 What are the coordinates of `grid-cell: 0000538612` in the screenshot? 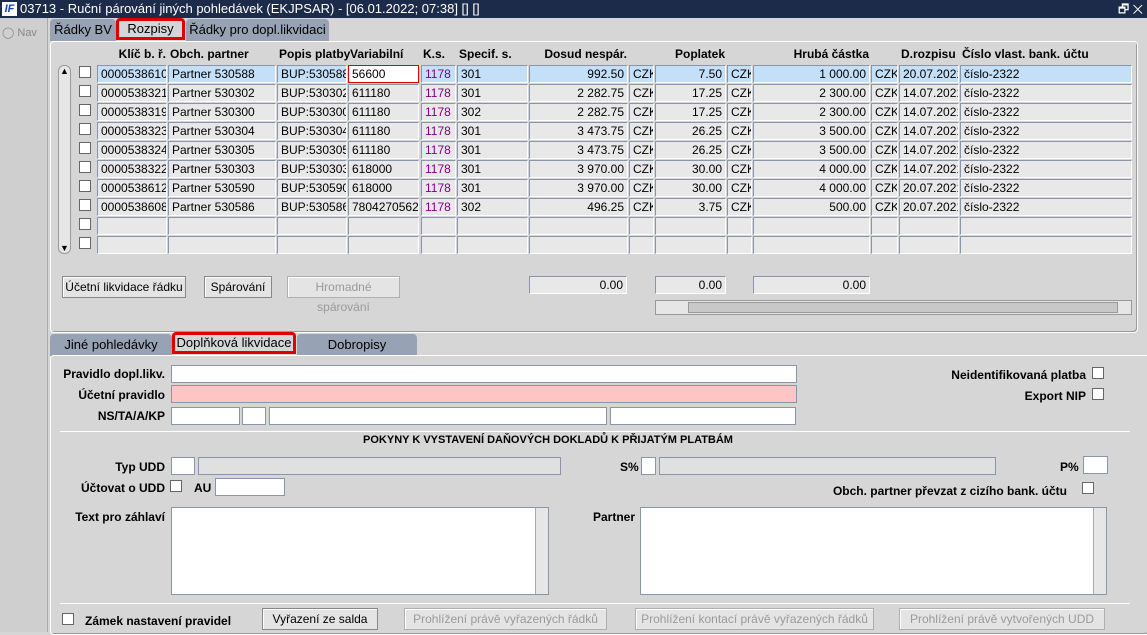 It's located at (132, 188).